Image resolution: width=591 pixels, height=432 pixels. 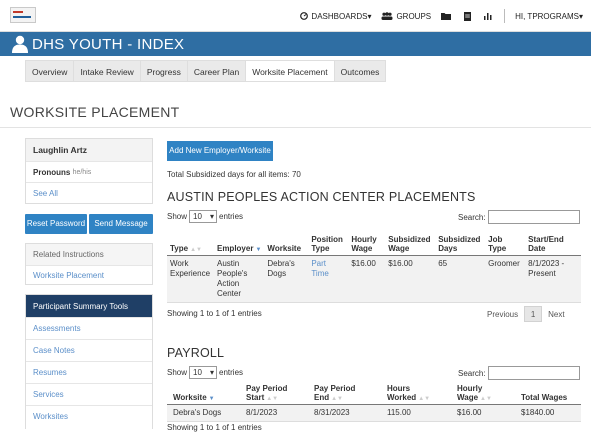 What do you see at coordinates (277, 393) in the screenshot?
I see `column-header: Pay Period Start ▲▼` at bounding box center [277, 393].